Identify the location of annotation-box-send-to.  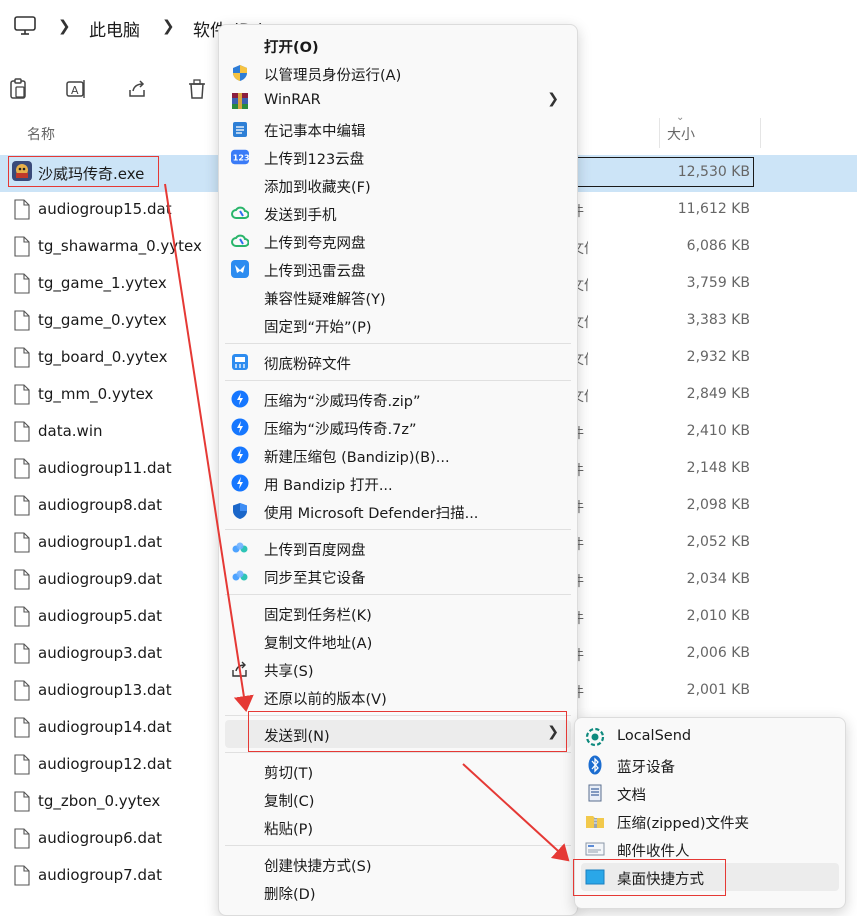
(407, 731).